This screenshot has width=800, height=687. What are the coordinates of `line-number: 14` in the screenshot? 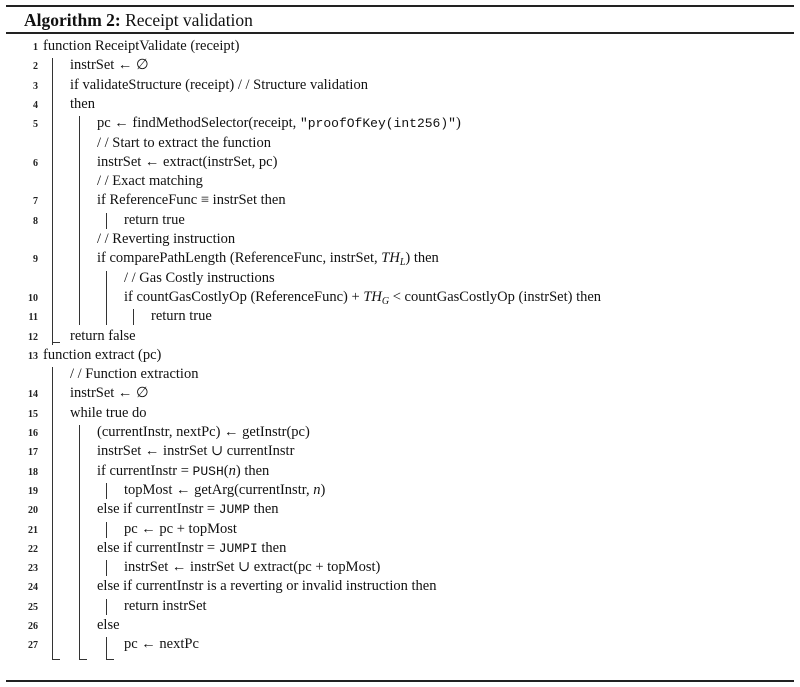 It's located at (33, 395).